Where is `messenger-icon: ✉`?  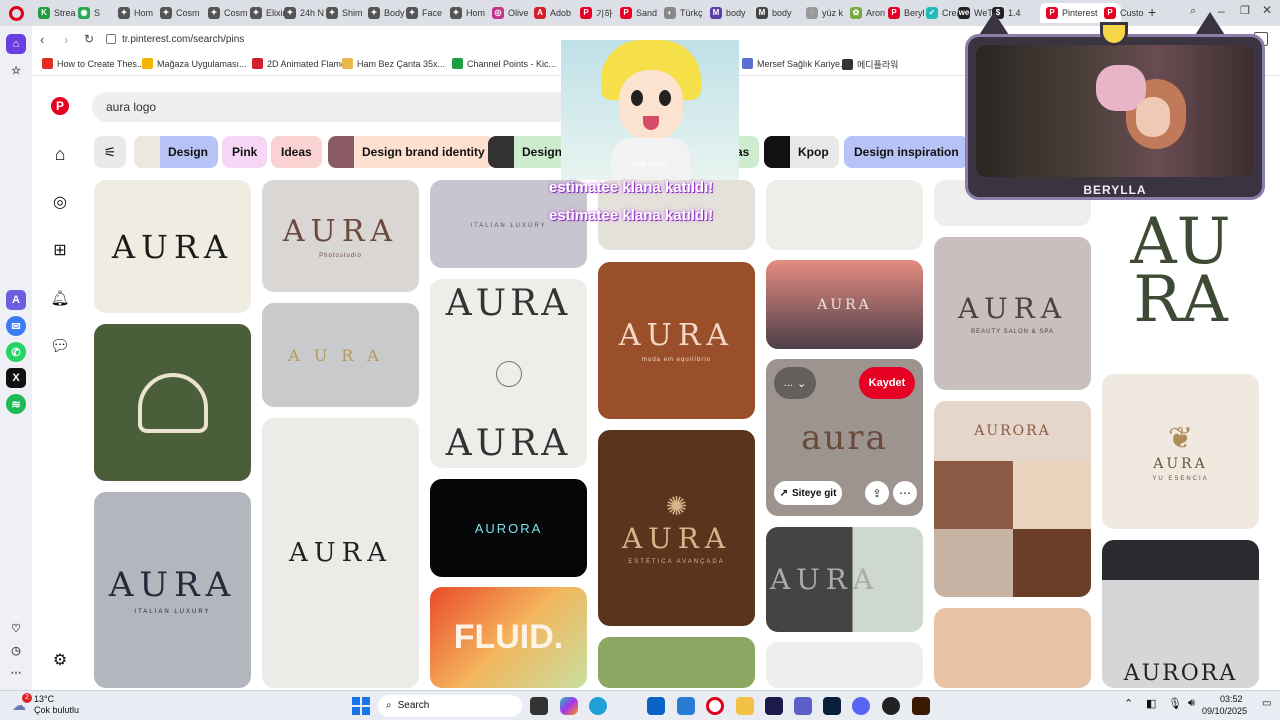
messenger-icon: ✉ is located at coordinates (16, 326).